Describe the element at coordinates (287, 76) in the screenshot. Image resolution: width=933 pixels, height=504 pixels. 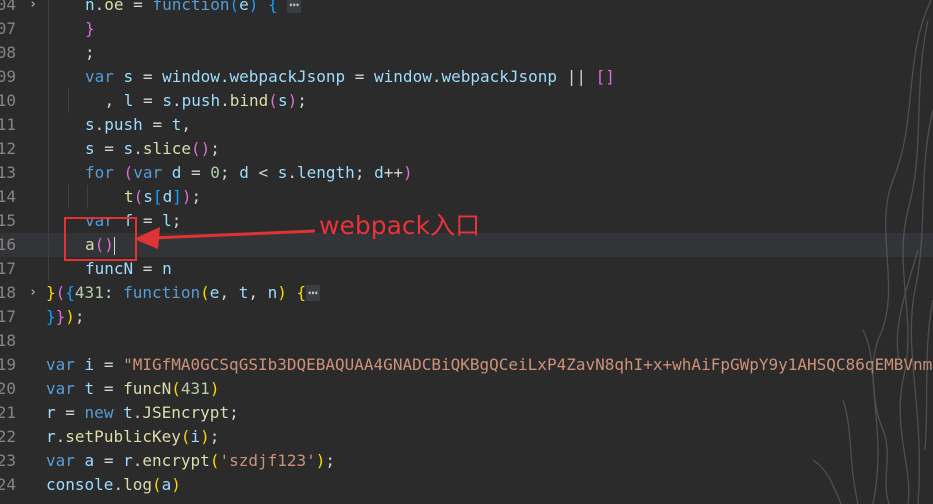
I see `code-token: webpackJsonp` at that location.